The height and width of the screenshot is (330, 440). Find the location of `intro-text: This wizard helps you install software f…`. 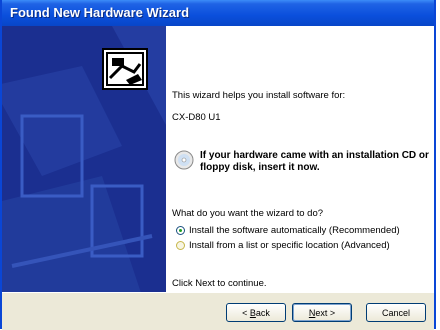

intro-text: This wizard helps you install software f… is located at coordinates (259, 95).